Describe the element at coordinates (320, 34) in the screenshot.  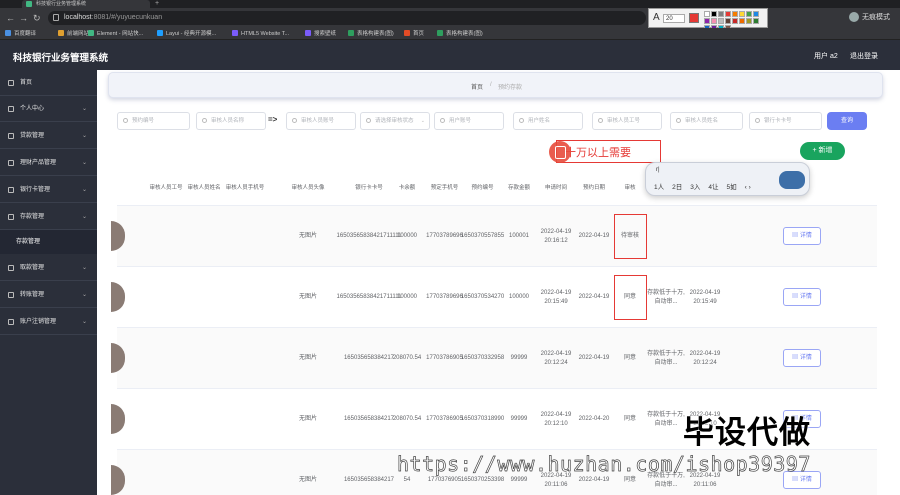
I see `bookmark-item: 搜索壁纸` at that location.